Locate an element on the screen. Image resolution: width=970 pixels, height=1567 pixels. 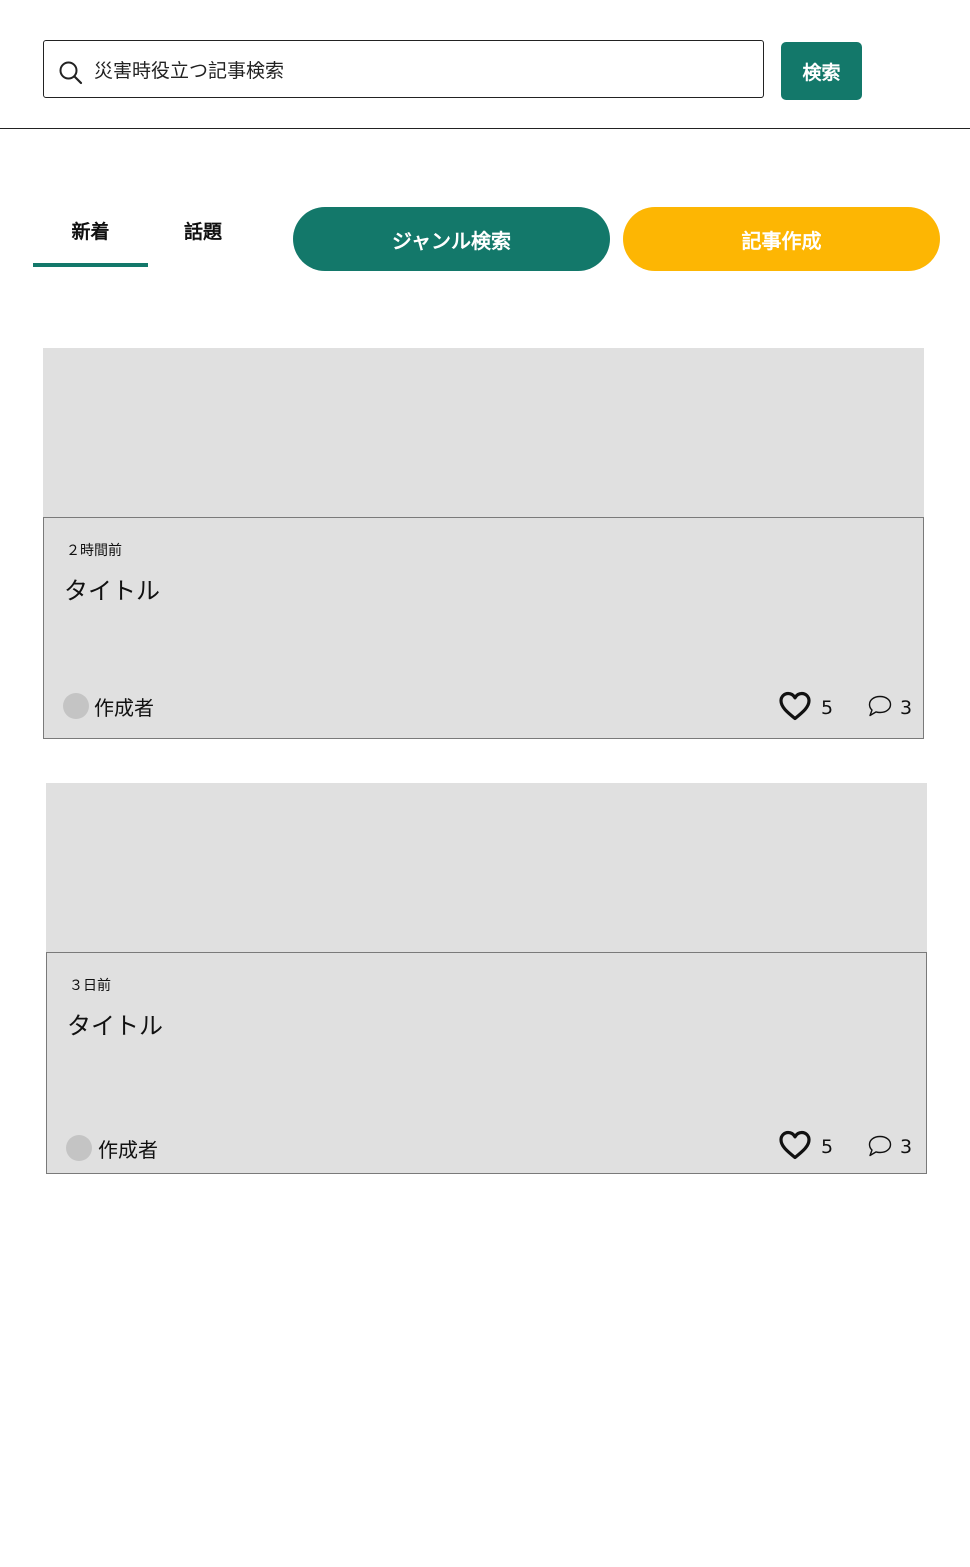
article-card-body: ３日前 タイトル 作成者 5 3 is located at coordinates (486, 1063).